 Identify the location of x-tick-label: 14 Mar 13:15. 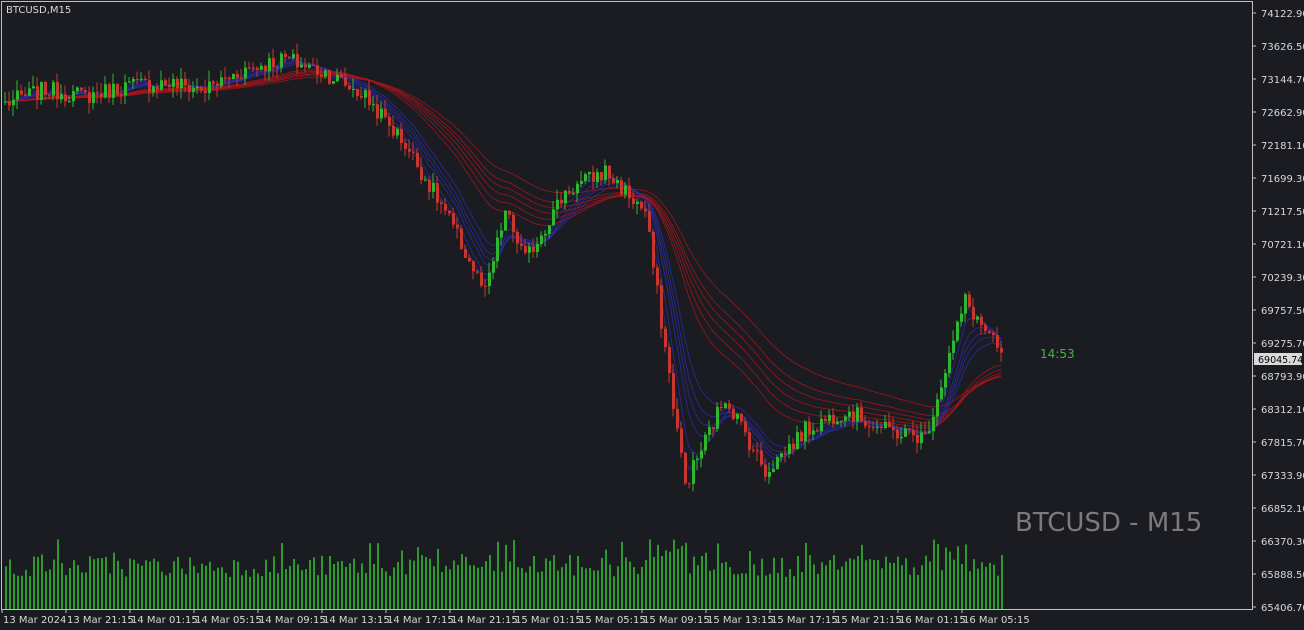
(356, 620).